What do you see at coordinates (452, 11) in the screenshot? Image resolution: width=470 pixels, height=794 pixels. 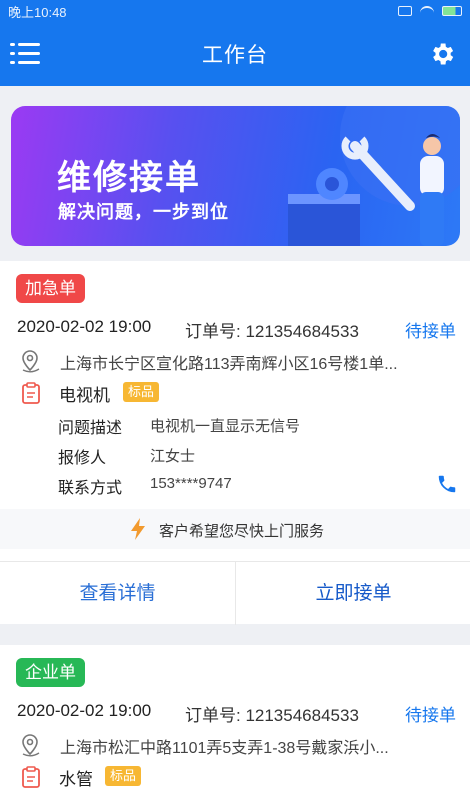 I see `battery-icon` at bounding box center [452, 11].